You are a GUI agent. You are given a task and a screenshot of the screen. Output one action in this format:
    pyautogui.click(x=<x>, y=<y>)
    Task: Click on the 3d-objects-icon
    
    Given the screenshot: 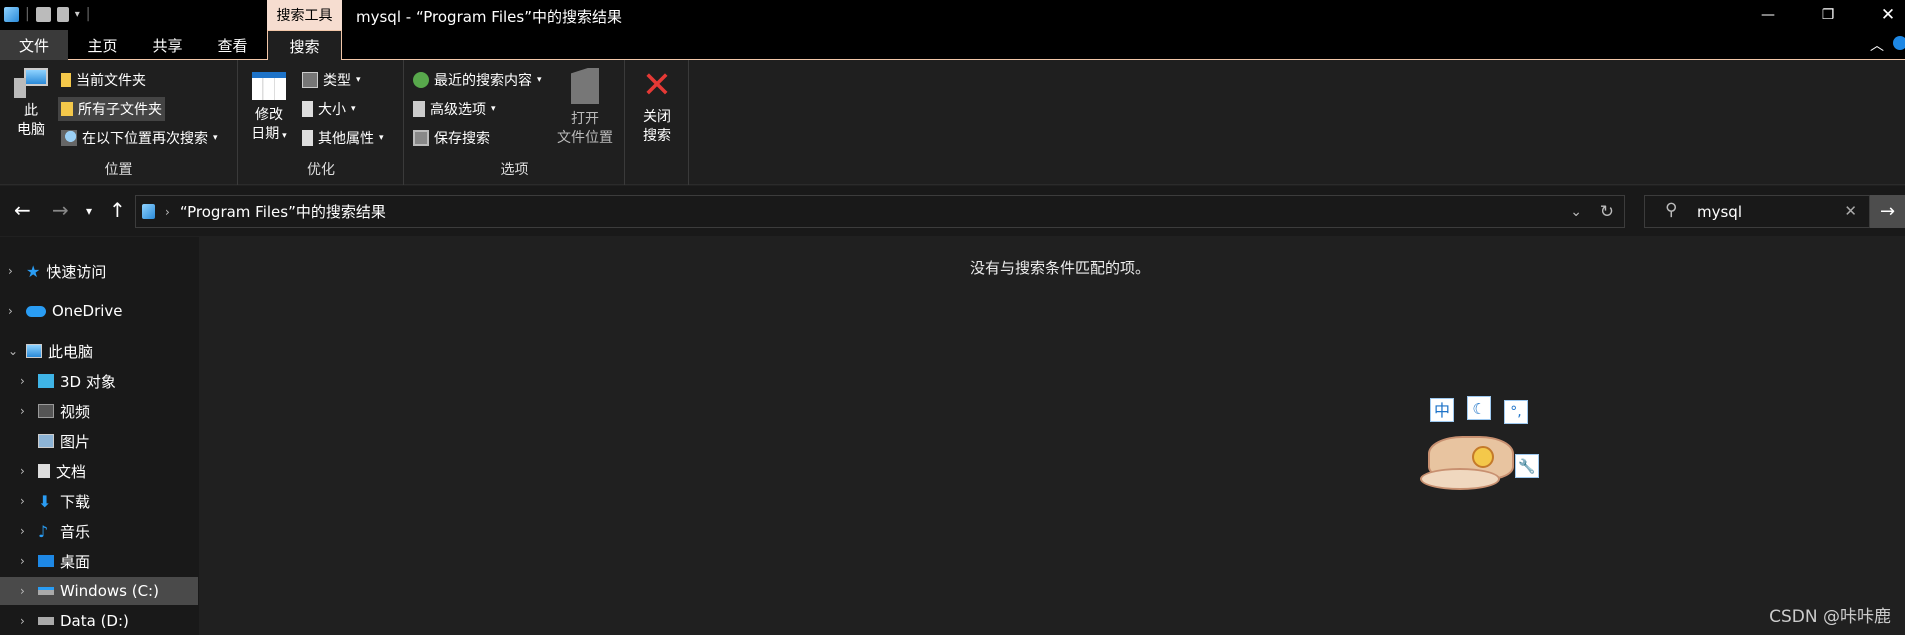 What is the action you would take?
    pyautogui.click(x=46, y=381)
    